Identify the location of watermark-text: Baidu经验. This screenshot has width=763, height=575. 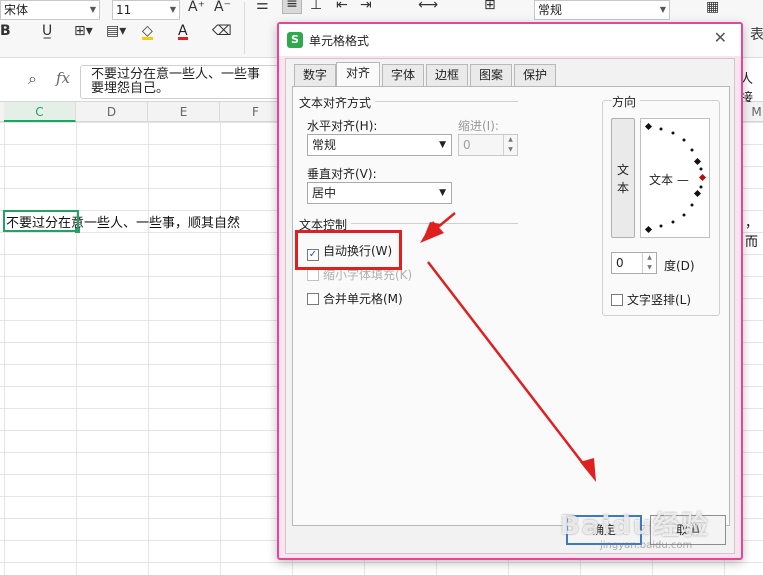
(635, 526).